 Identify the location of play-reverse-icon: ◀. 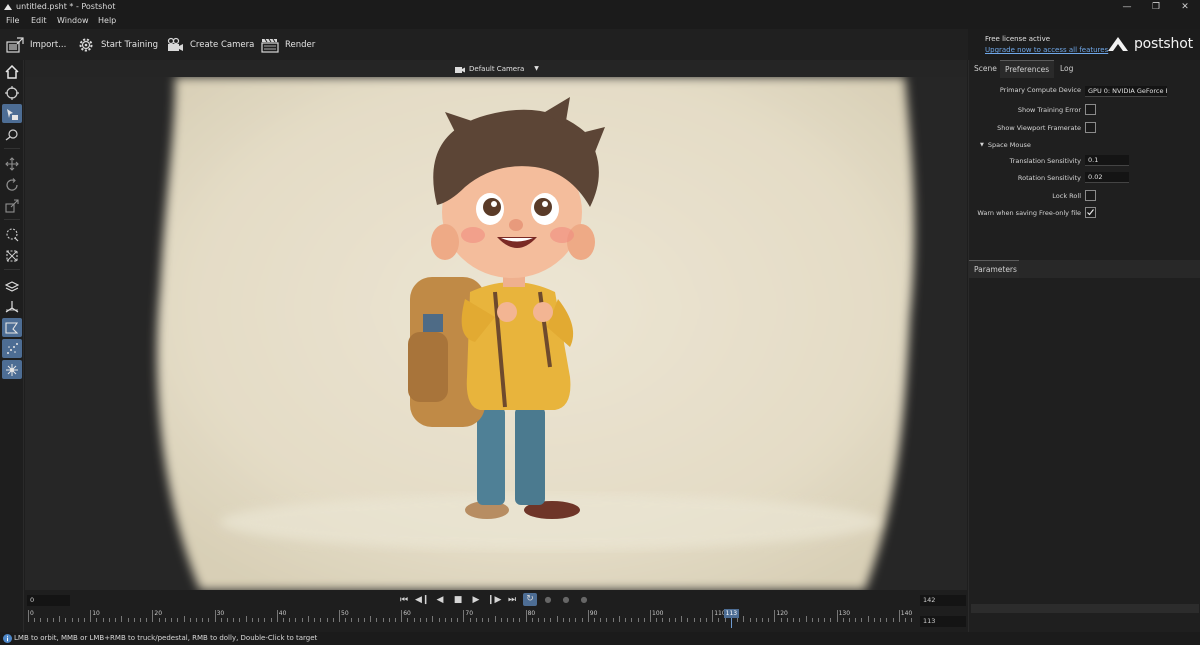
(440, 600).